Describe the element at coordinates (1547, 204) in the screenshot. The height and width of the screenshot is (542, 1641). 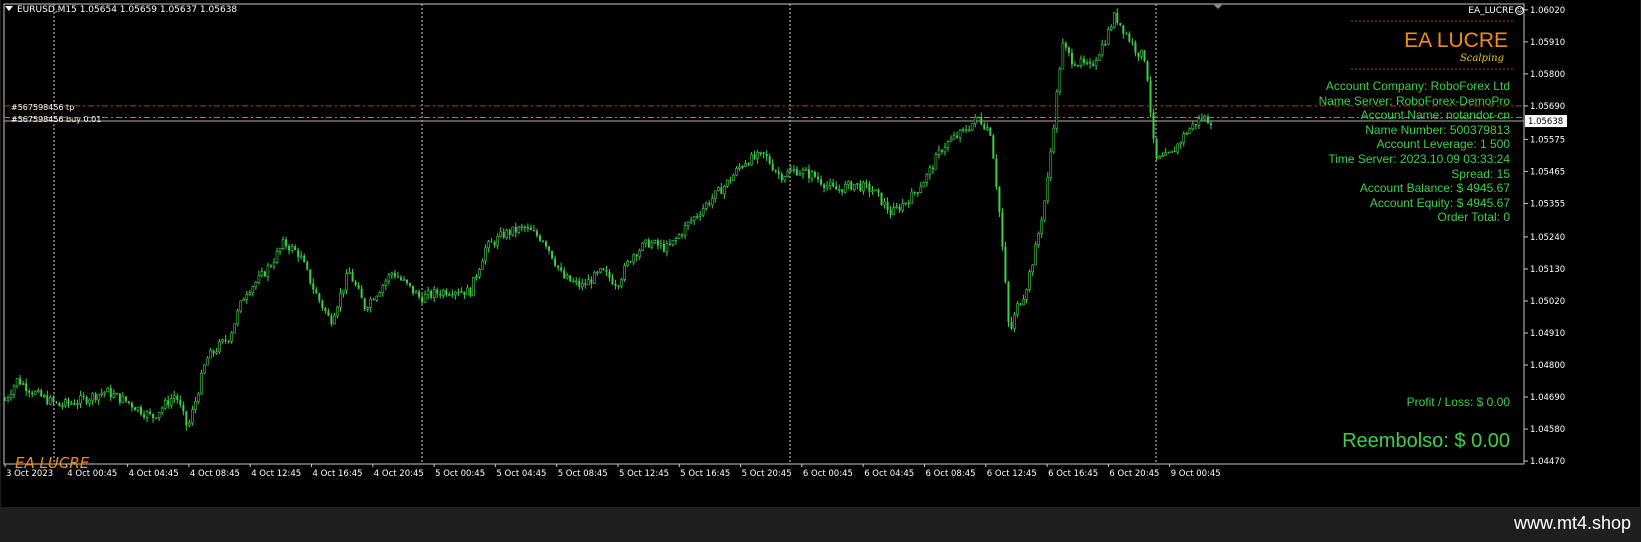
I see `y-tick-label: 1.05355` at that location.